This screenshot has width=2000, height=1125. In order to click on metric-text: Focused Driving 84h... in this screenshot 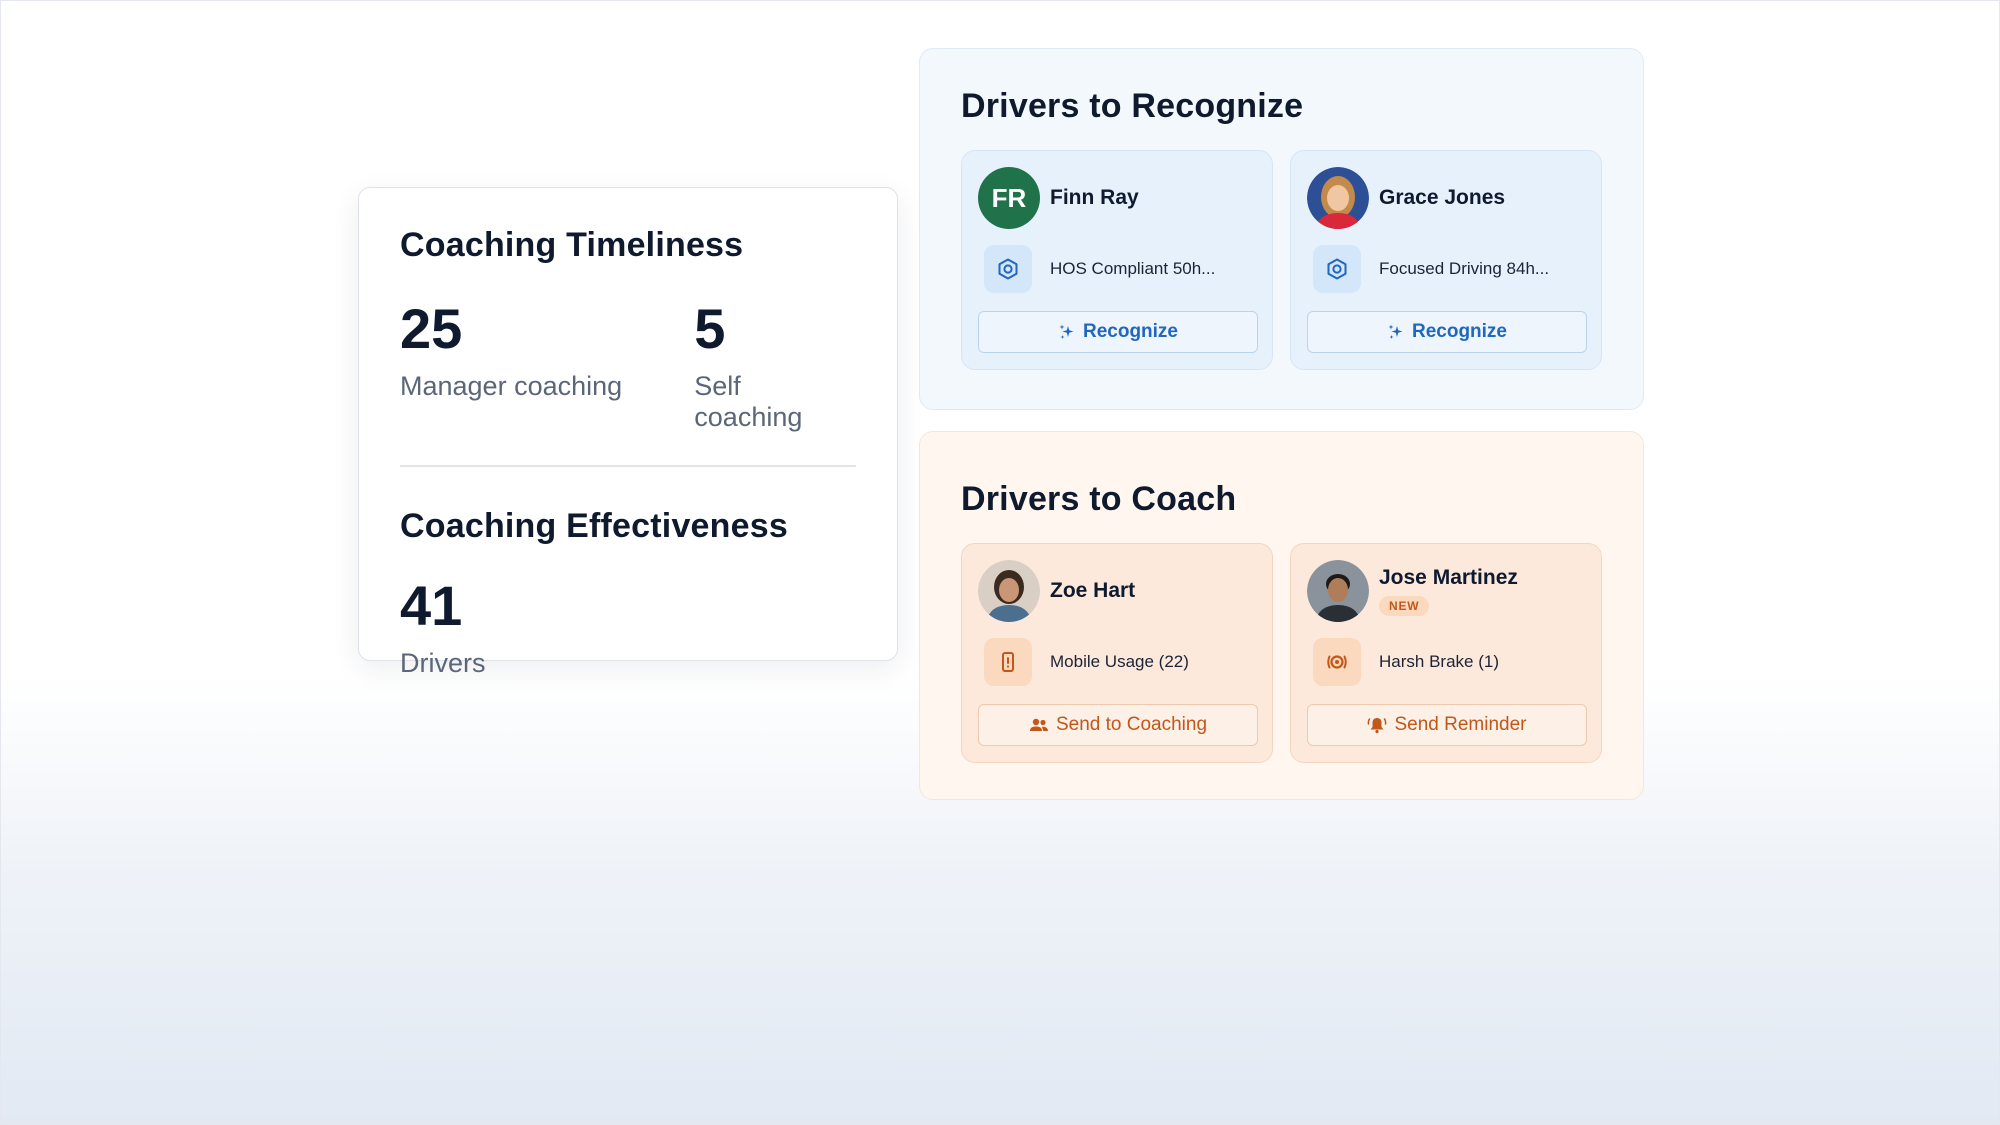, I will do `click(1464, 268)`.